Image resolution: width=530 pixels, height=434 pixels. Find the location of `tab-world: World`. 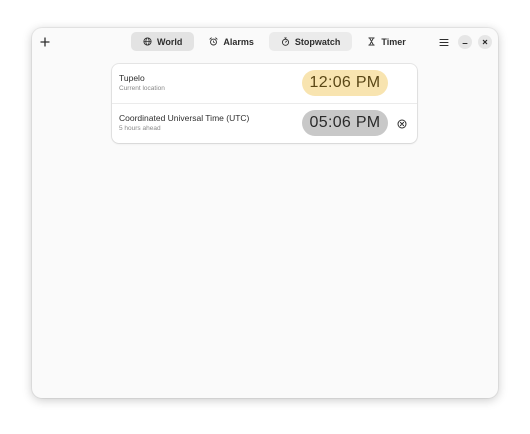

tab-world: World is located at coordinates (163, 41).